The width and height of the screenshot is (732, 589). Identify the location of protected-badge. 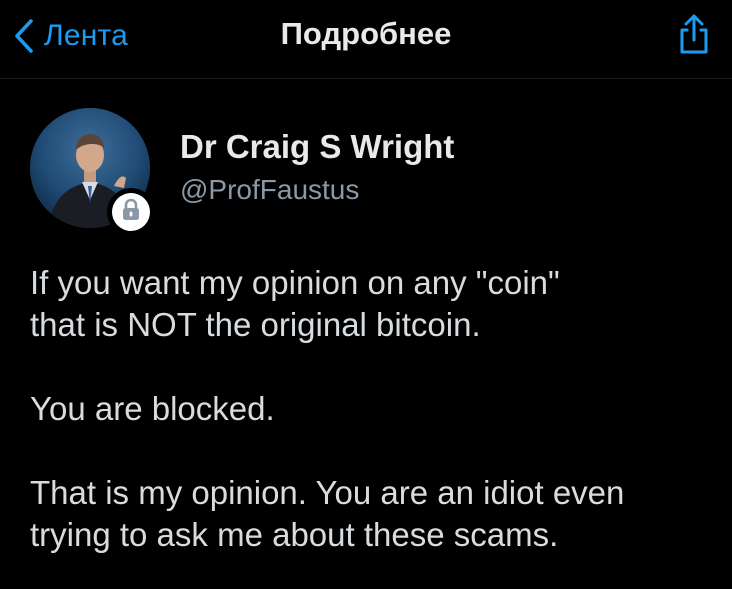
(131, 212).